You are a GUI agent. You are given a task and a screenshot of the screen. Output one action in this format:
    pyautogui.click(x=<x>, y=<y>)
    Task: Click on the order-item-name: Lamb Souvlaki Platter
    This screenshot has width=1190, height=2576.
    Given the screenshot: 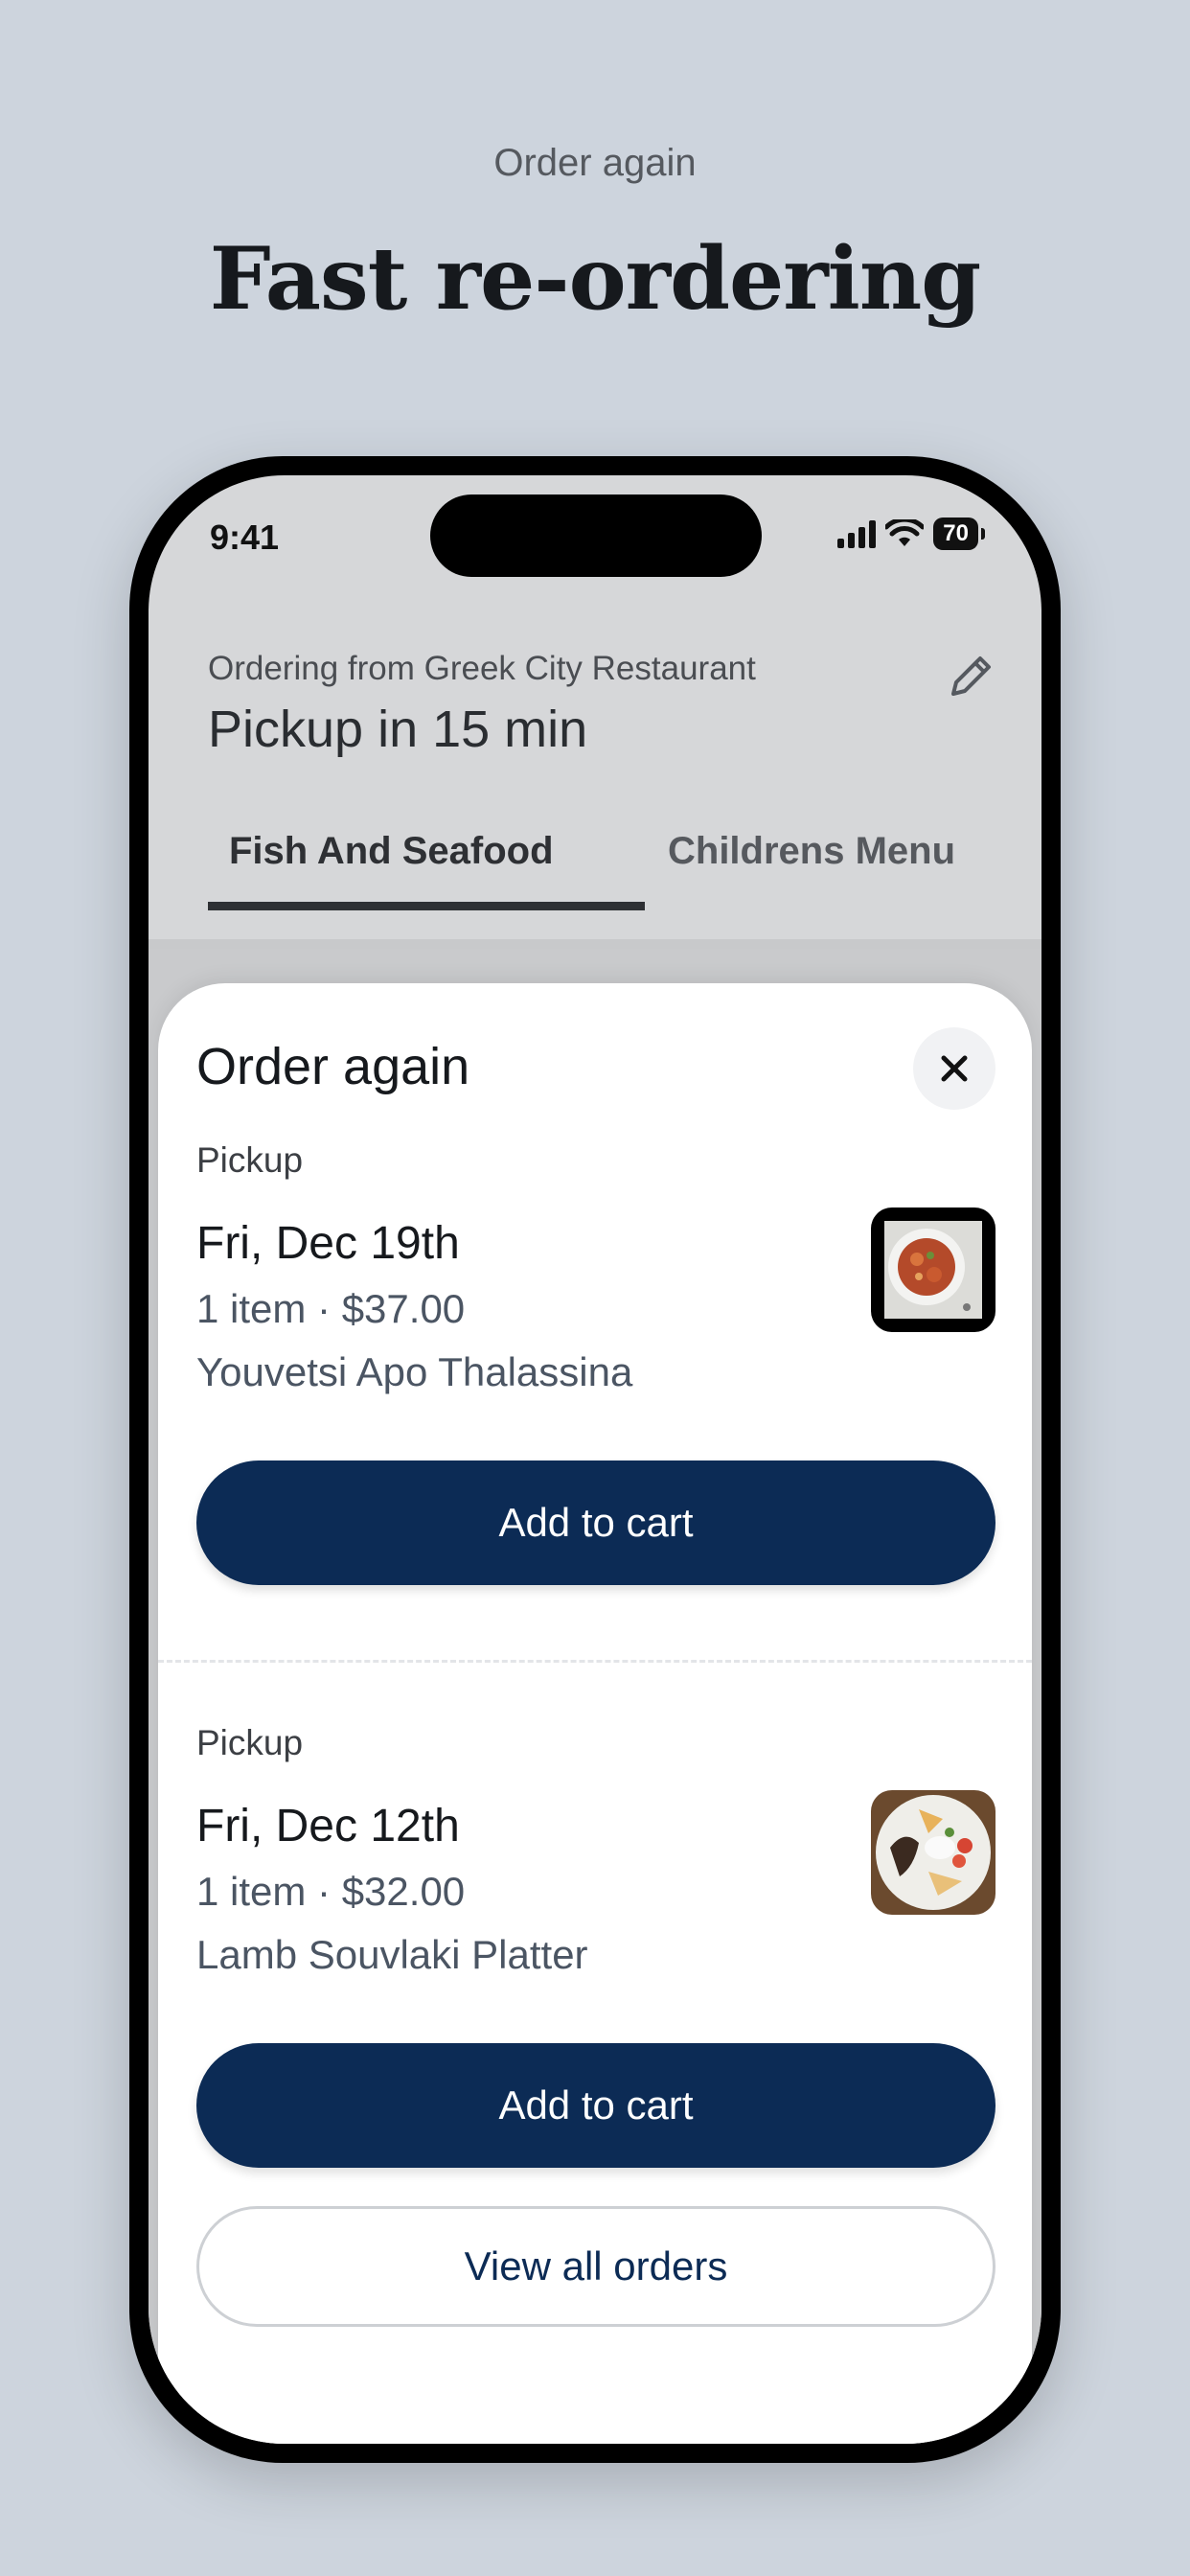 What is the action you would take?
    pyautogui.click(x=392, y=1954)
    